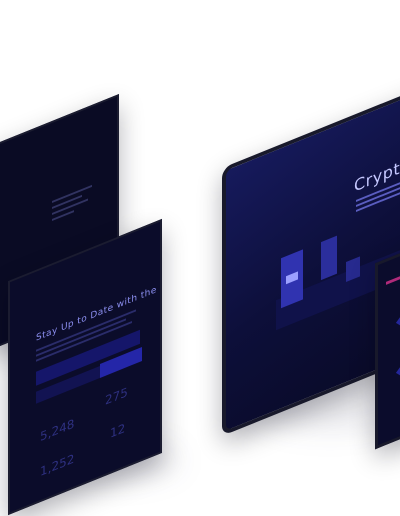 The width and height of the screenshot is (400, 516). I want to click on stat-value: 5,248, so click(57, 430).